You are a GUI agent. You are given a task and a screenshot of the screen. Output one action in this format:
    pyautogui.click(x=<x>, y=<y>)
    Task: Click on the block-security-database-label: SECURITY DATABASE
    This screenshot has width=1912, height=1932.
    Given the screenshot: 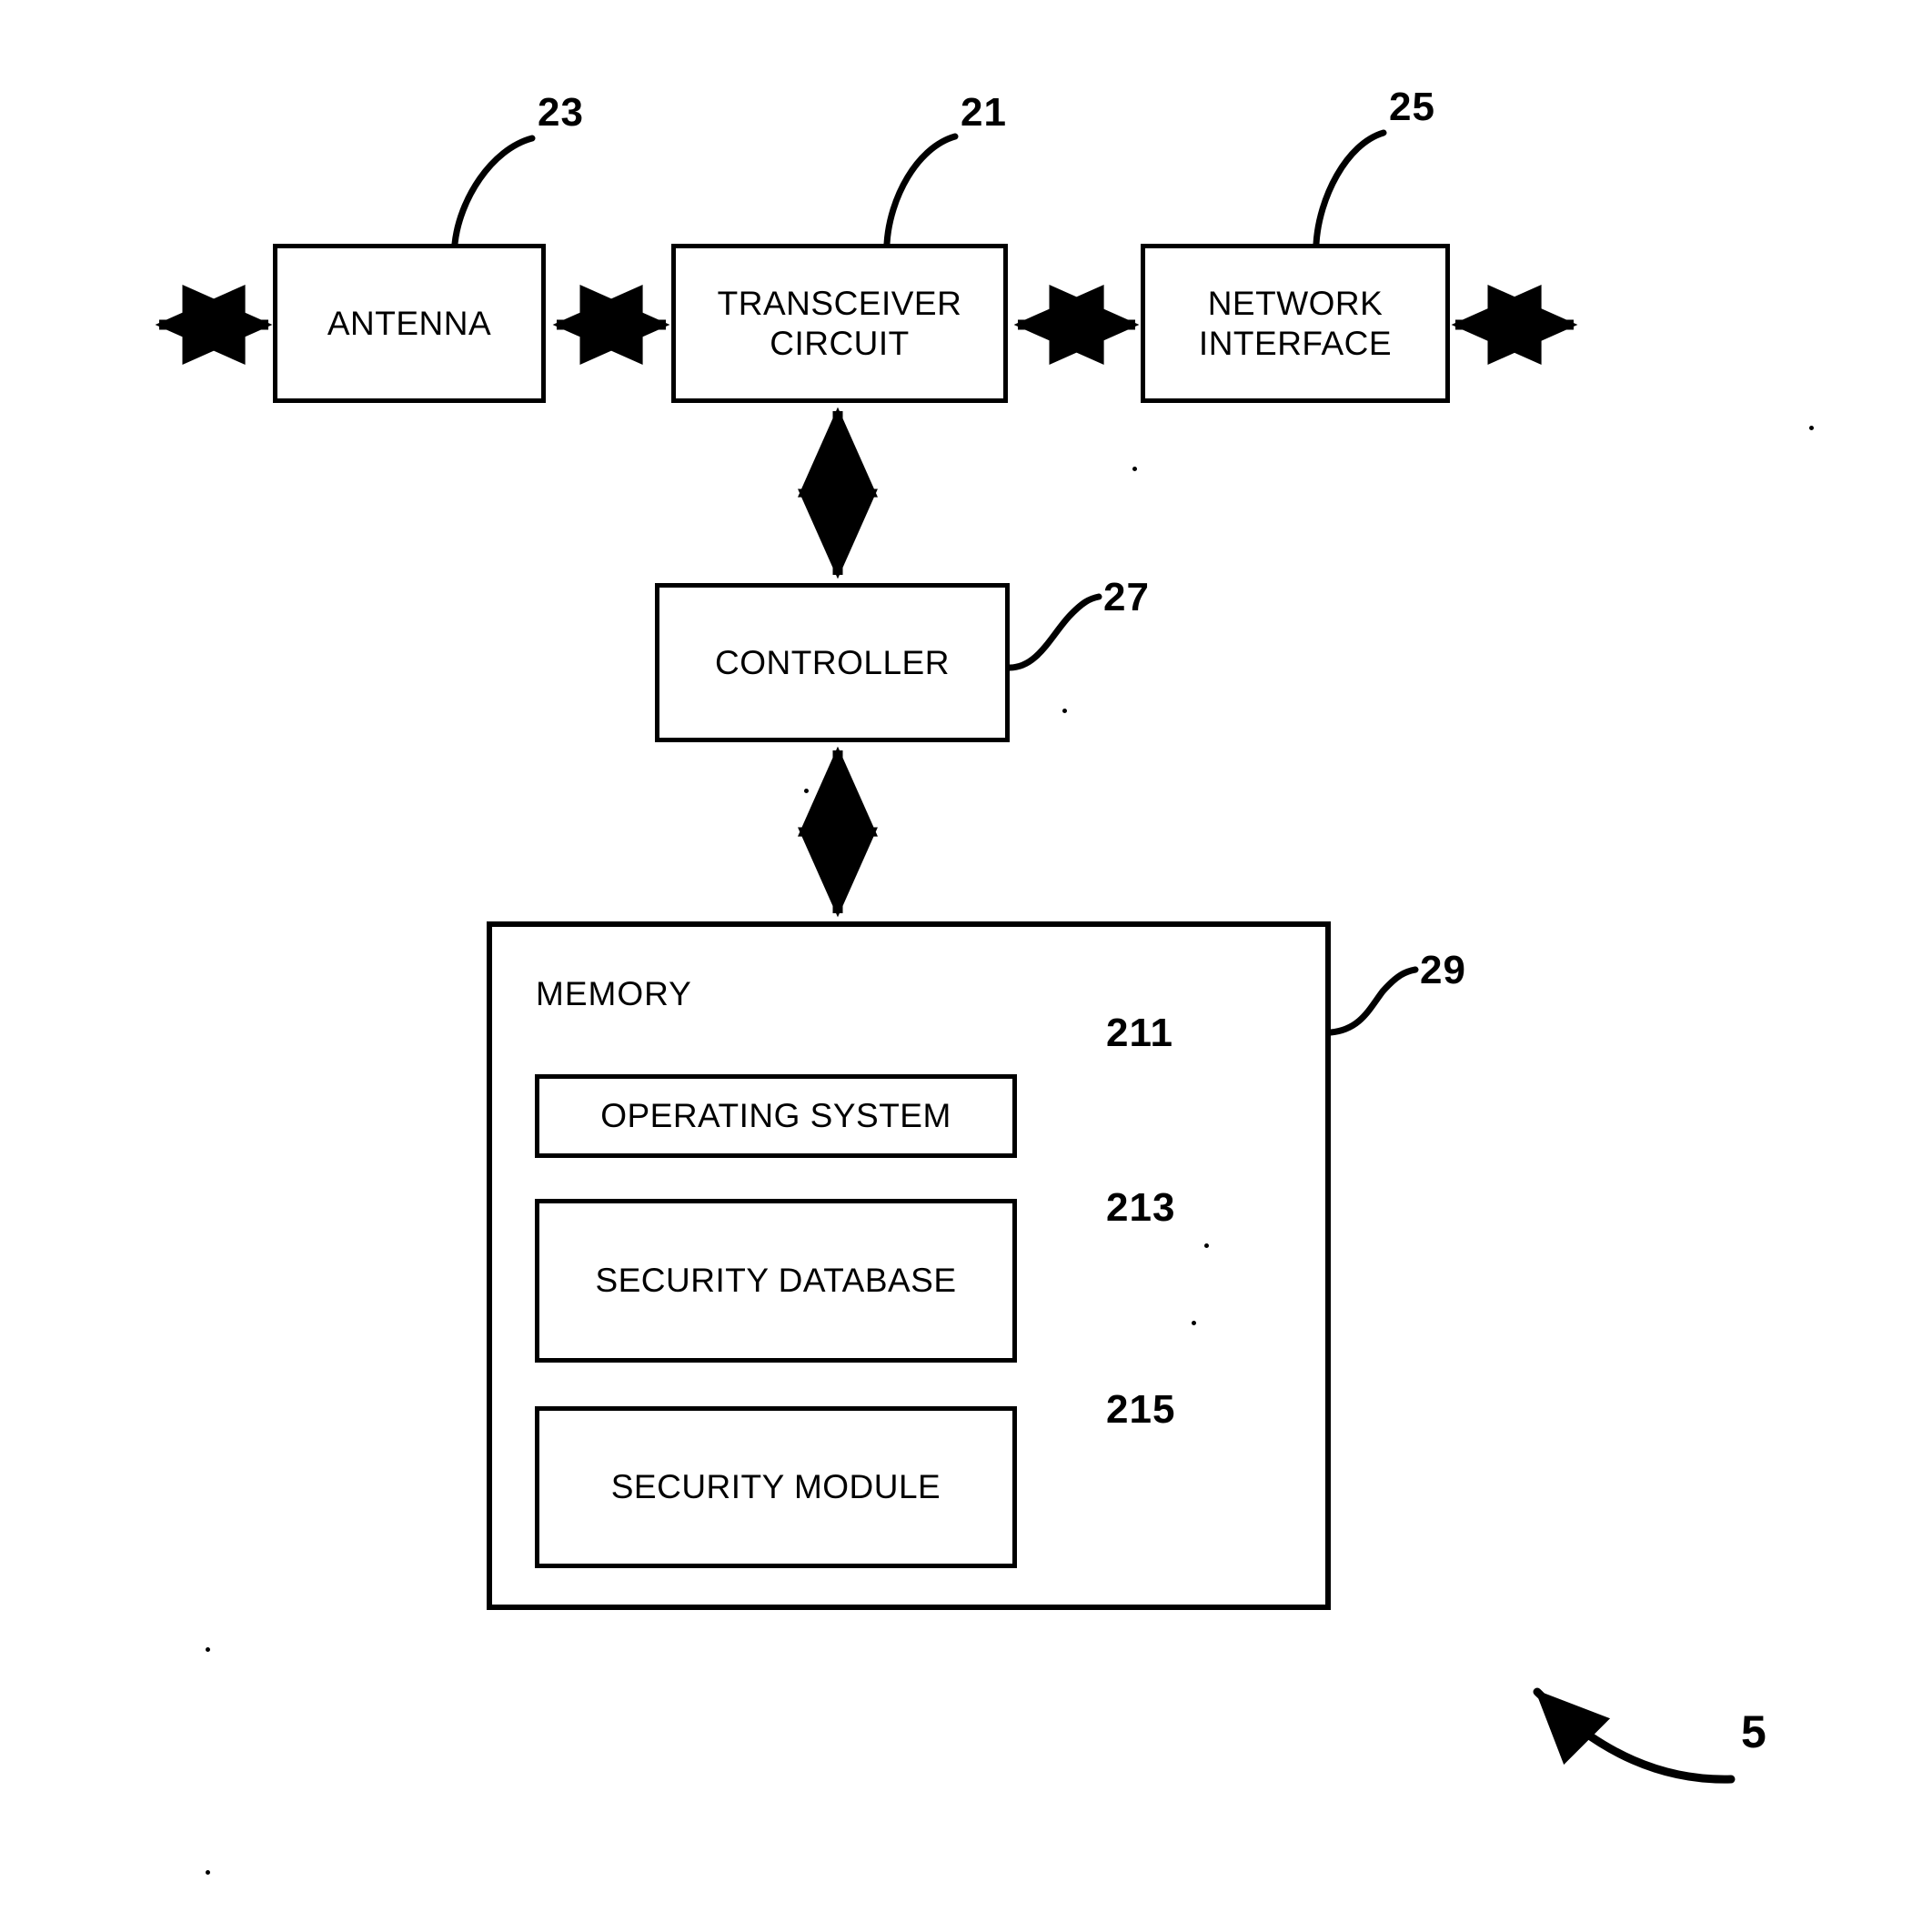 What is the action you would take?
    pyautogui.click(x=776, y=1281)
    